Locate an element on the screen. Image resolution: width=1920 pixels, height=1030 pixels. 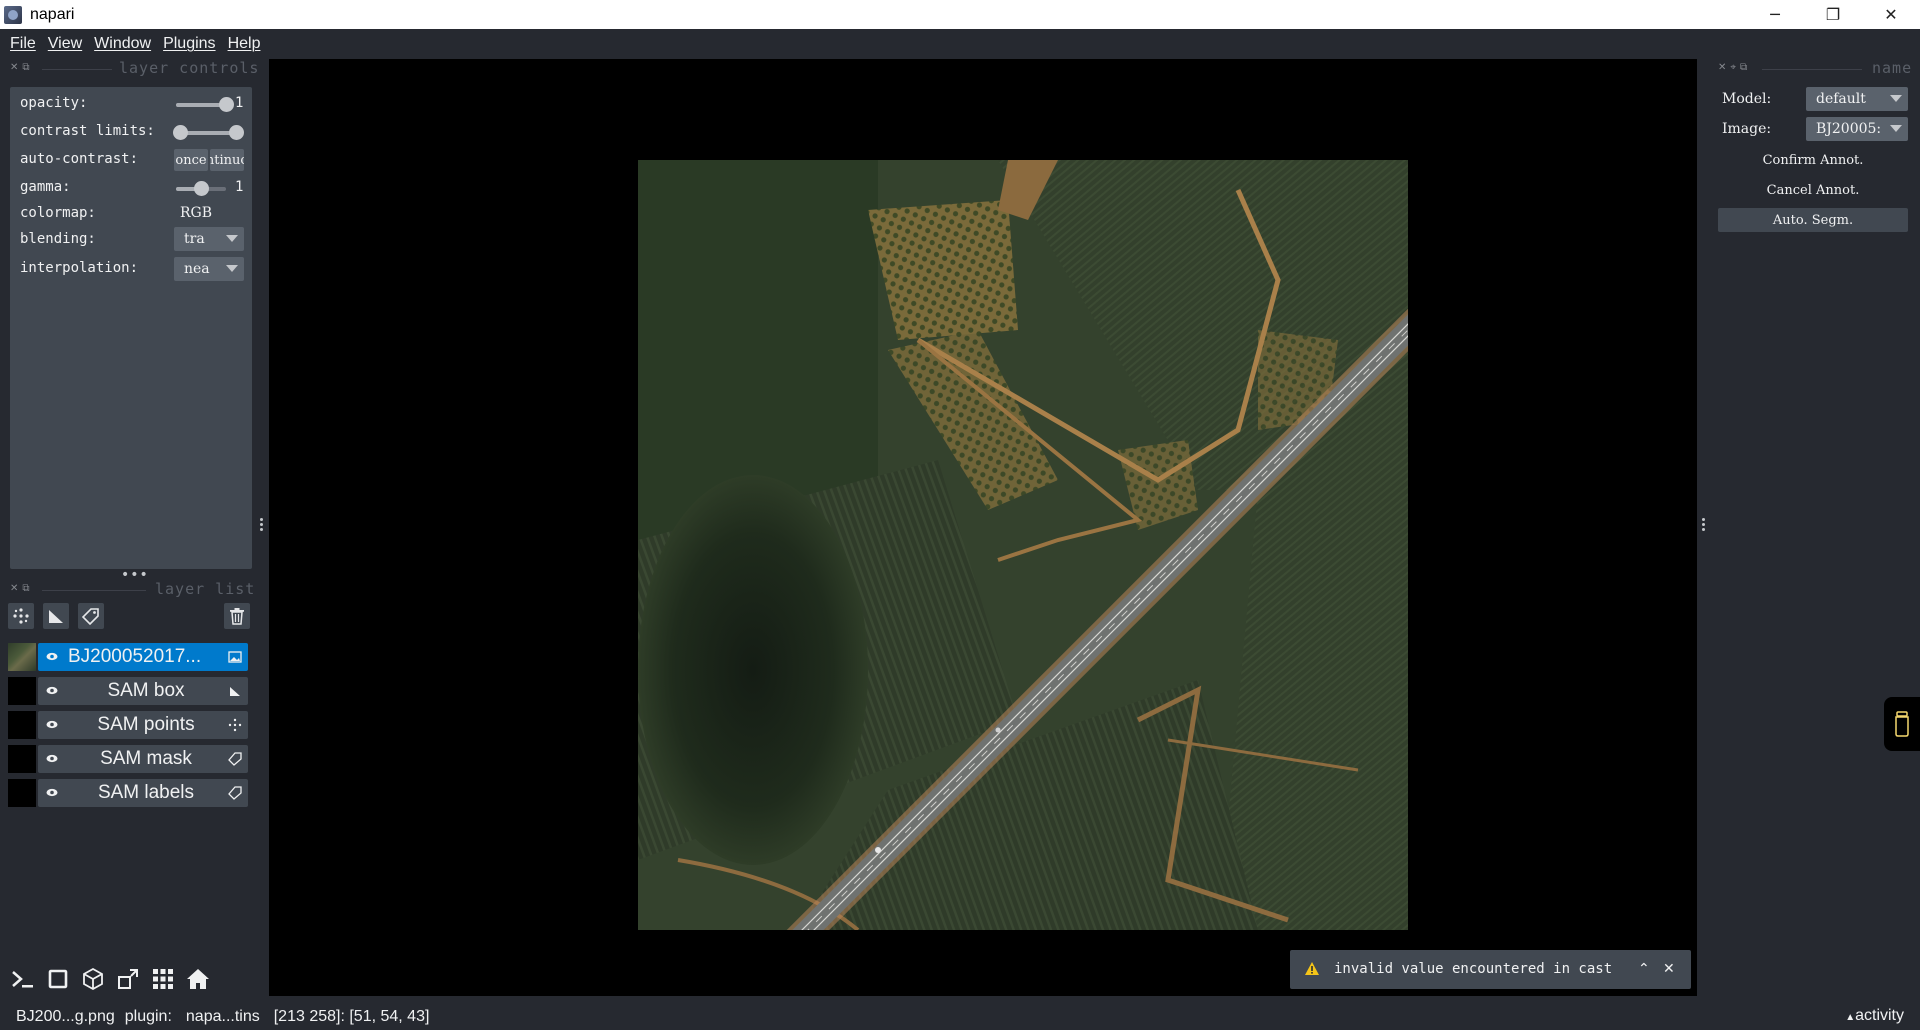
reset-view-button is located at coordinates (198, 979).